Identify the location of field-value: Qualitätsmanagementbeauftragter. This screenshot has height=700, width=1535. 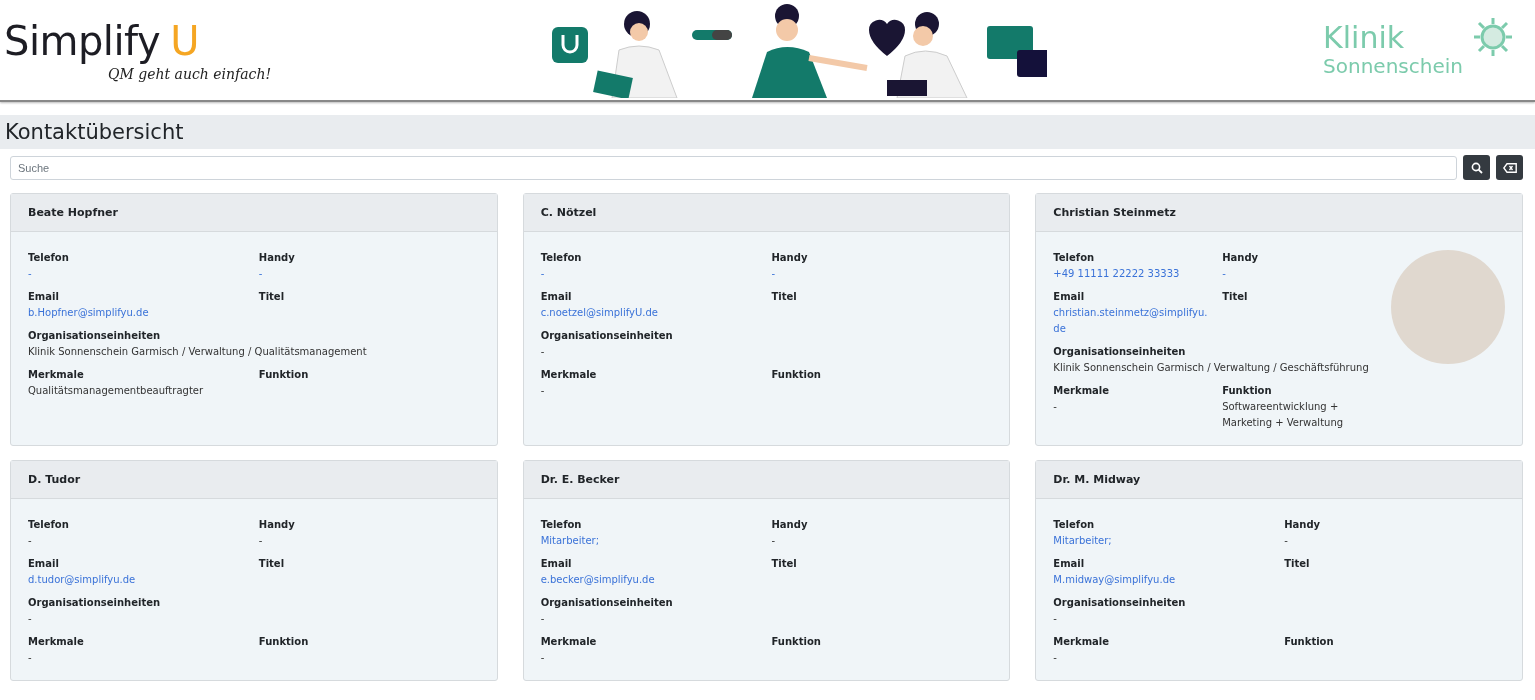
(116, 391).